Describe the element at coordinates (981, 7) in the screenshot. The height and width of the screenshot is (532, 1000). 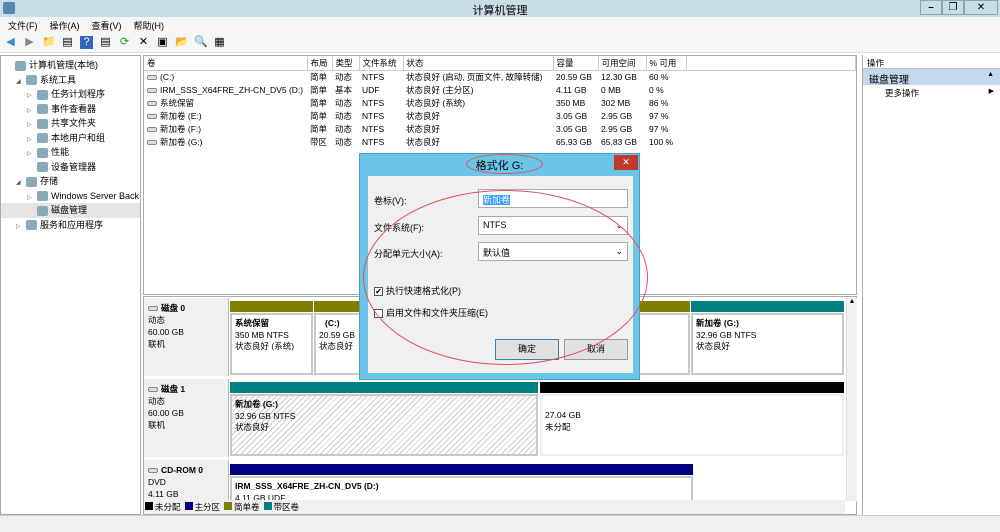
I see `close-button: ✕` at that location.